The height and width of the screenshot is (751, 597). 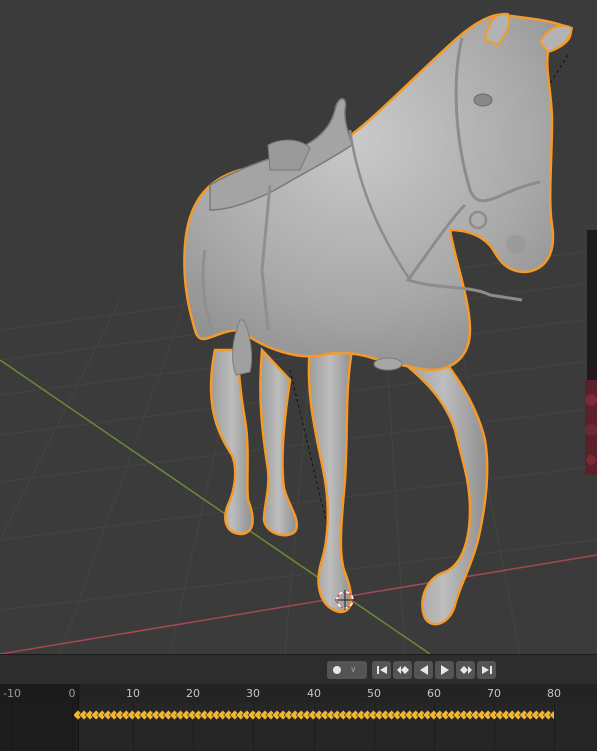 I want to click on background-object, so click(x=591, y=352).